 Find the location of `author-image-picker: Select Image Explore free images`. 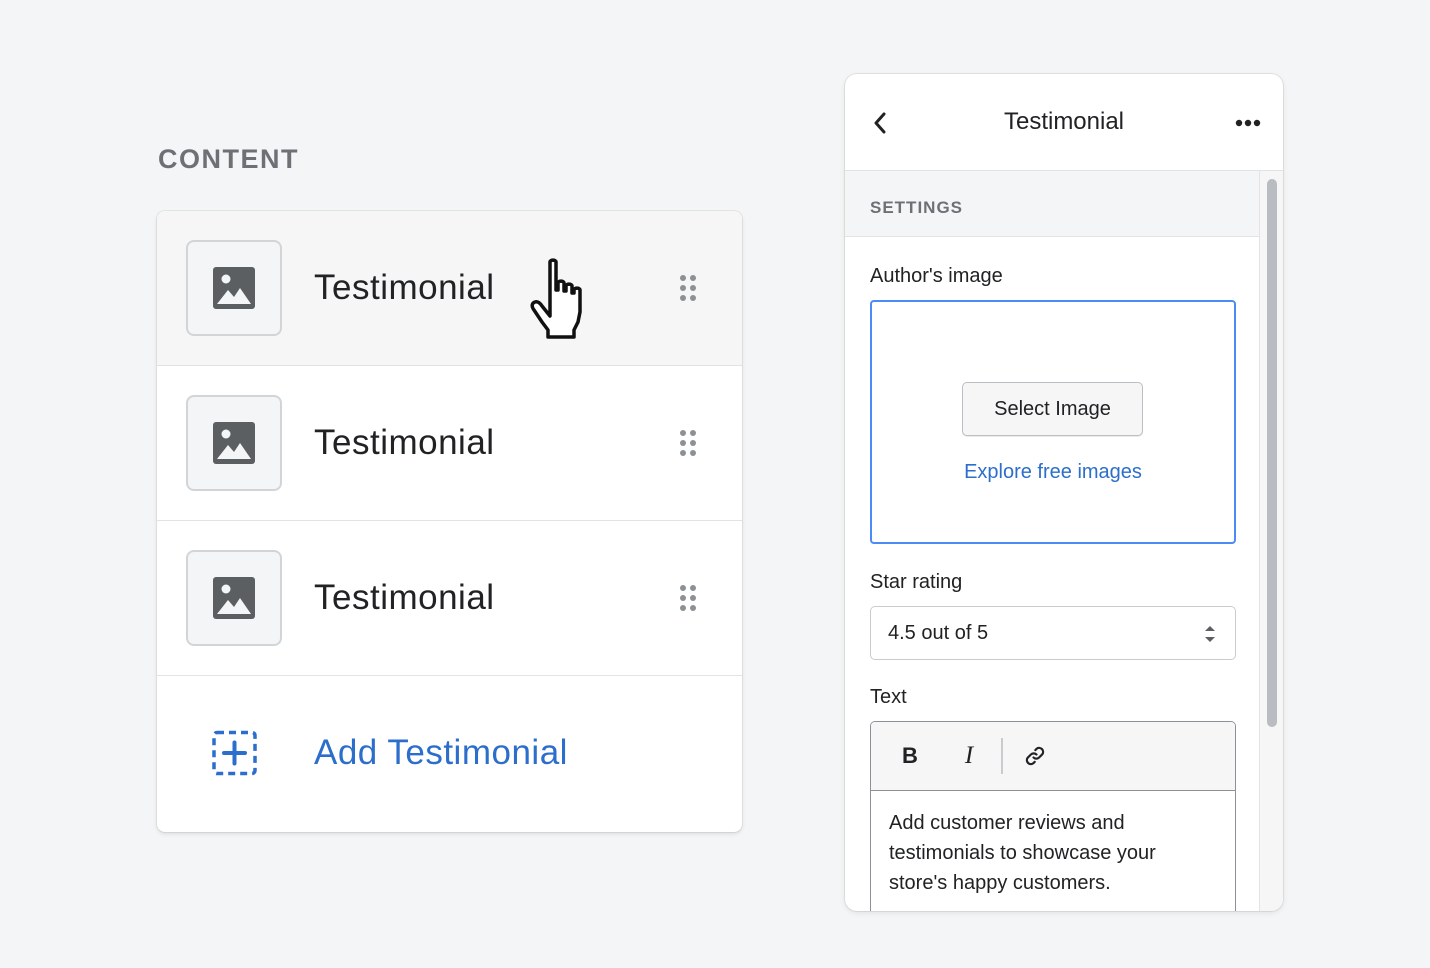

author-image-picker: Select Image Explore free images is located at coordinates (1053, 422).